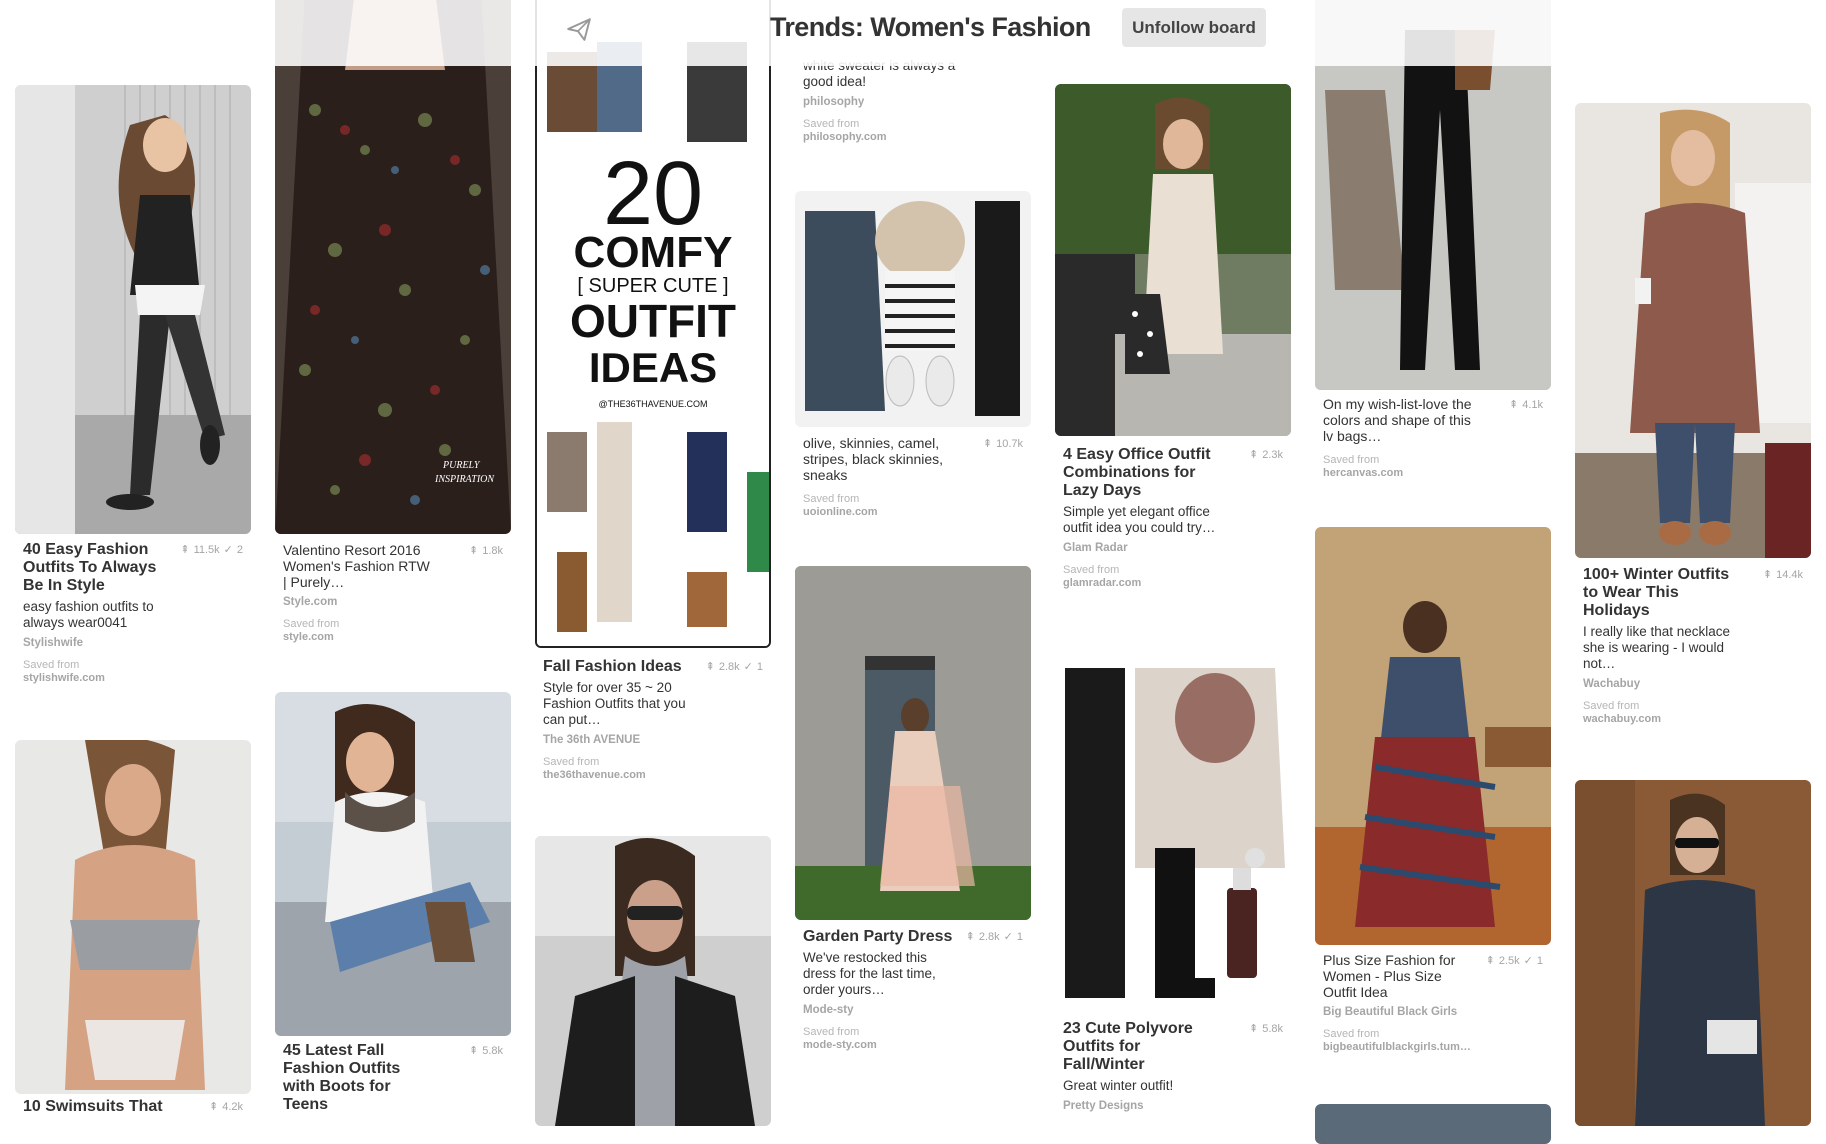  Describe the element at coordinates (1173, 583) in the screenshot. I see `saved-from-url: glamradar.com` at that location.